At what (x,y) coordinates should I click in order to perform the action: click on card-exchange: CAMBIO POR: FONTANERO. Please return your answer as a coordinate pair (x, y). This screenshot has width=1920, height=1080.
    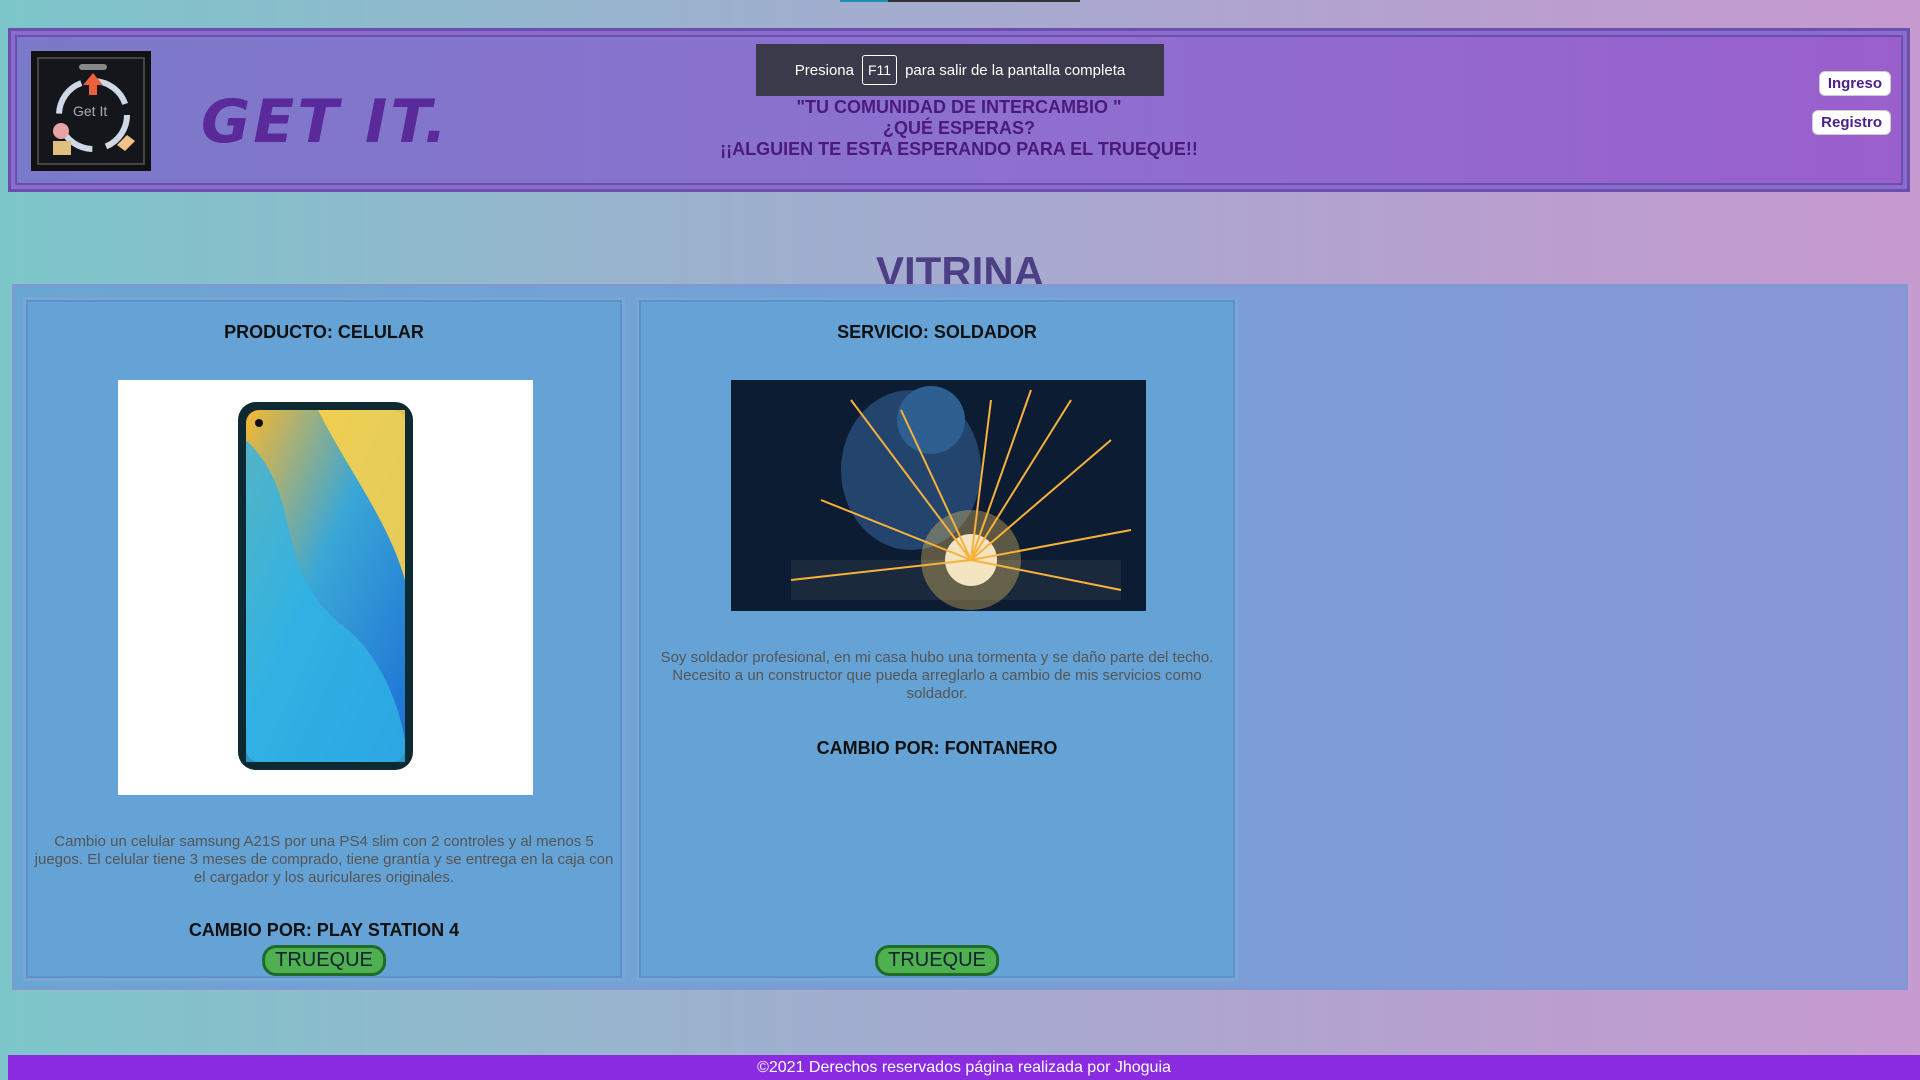
    Looking at the image, I should click on (937, 748).